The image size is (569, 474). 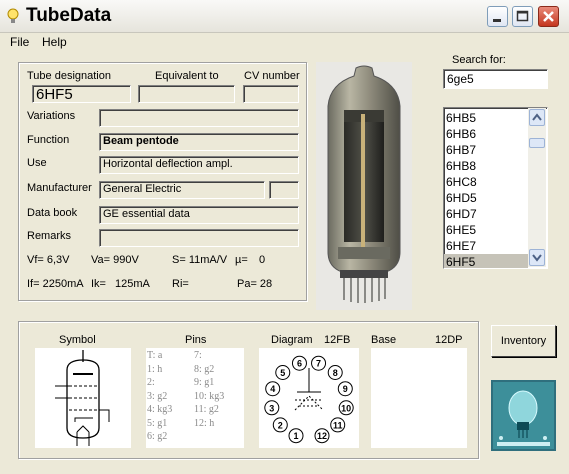 I want to click on svg-text: 10, so click(x=346, y=408).